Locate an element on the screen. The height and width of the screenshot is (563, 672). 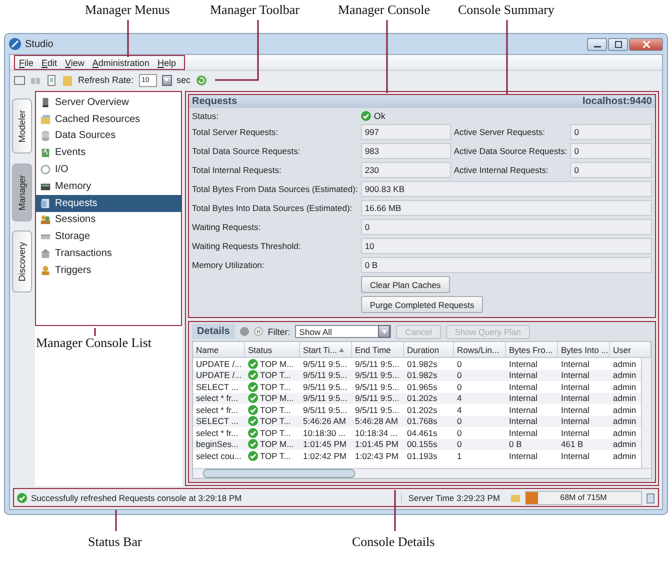
field-label: Waiting Requests Threshold: is located at coordinates (247, 246).